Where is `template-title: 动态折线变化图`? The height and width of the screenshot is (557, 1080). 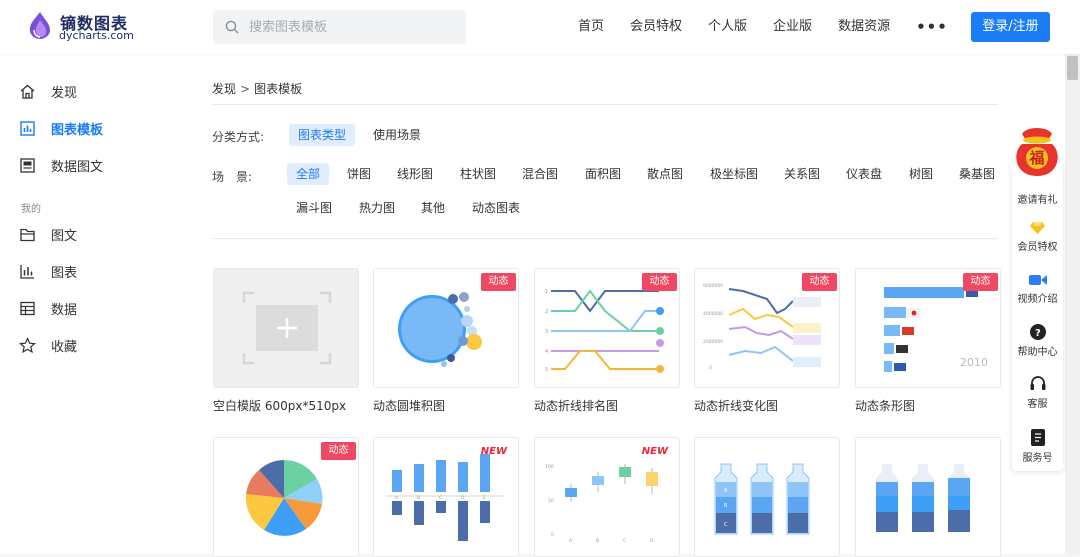
template-title: 动态折线变化图 is located at coordinates (736, 405).